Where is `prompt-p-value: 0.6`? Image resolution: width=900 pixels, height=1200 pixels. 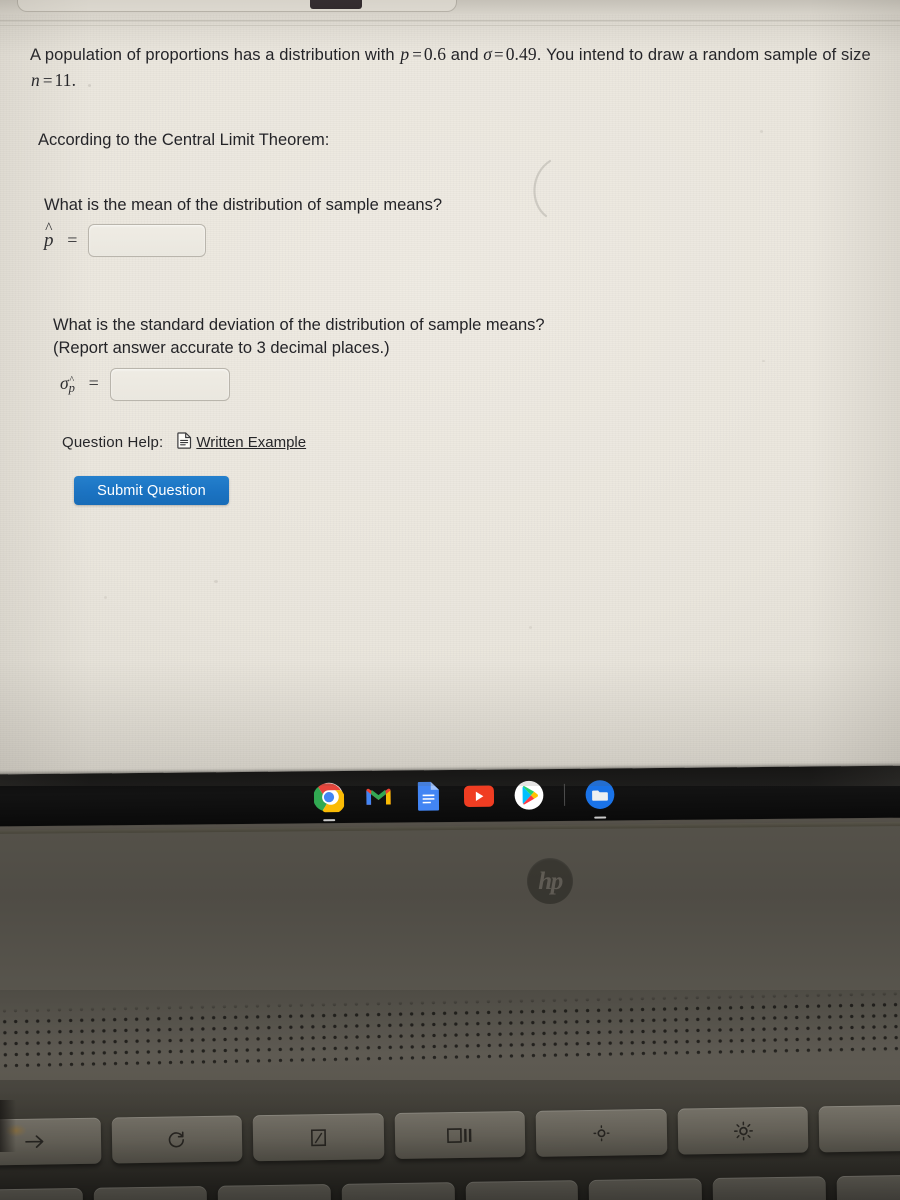
prompt-p-value: 0.6 is located at coordinates (435, 54).